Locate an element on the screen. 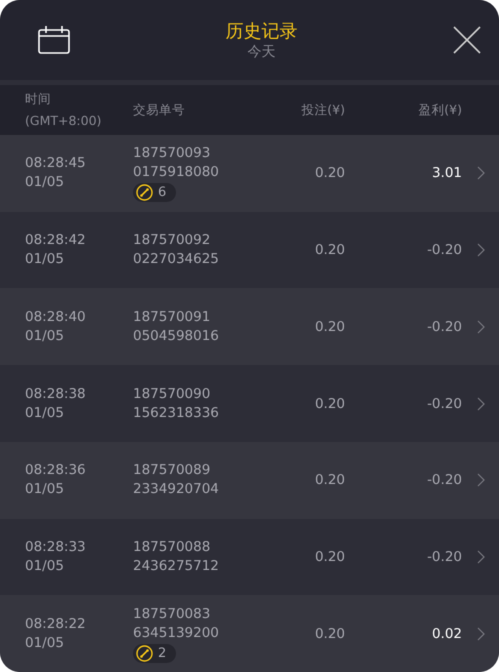  column-header: 投注(¥) is located at coordinates (322, 110).